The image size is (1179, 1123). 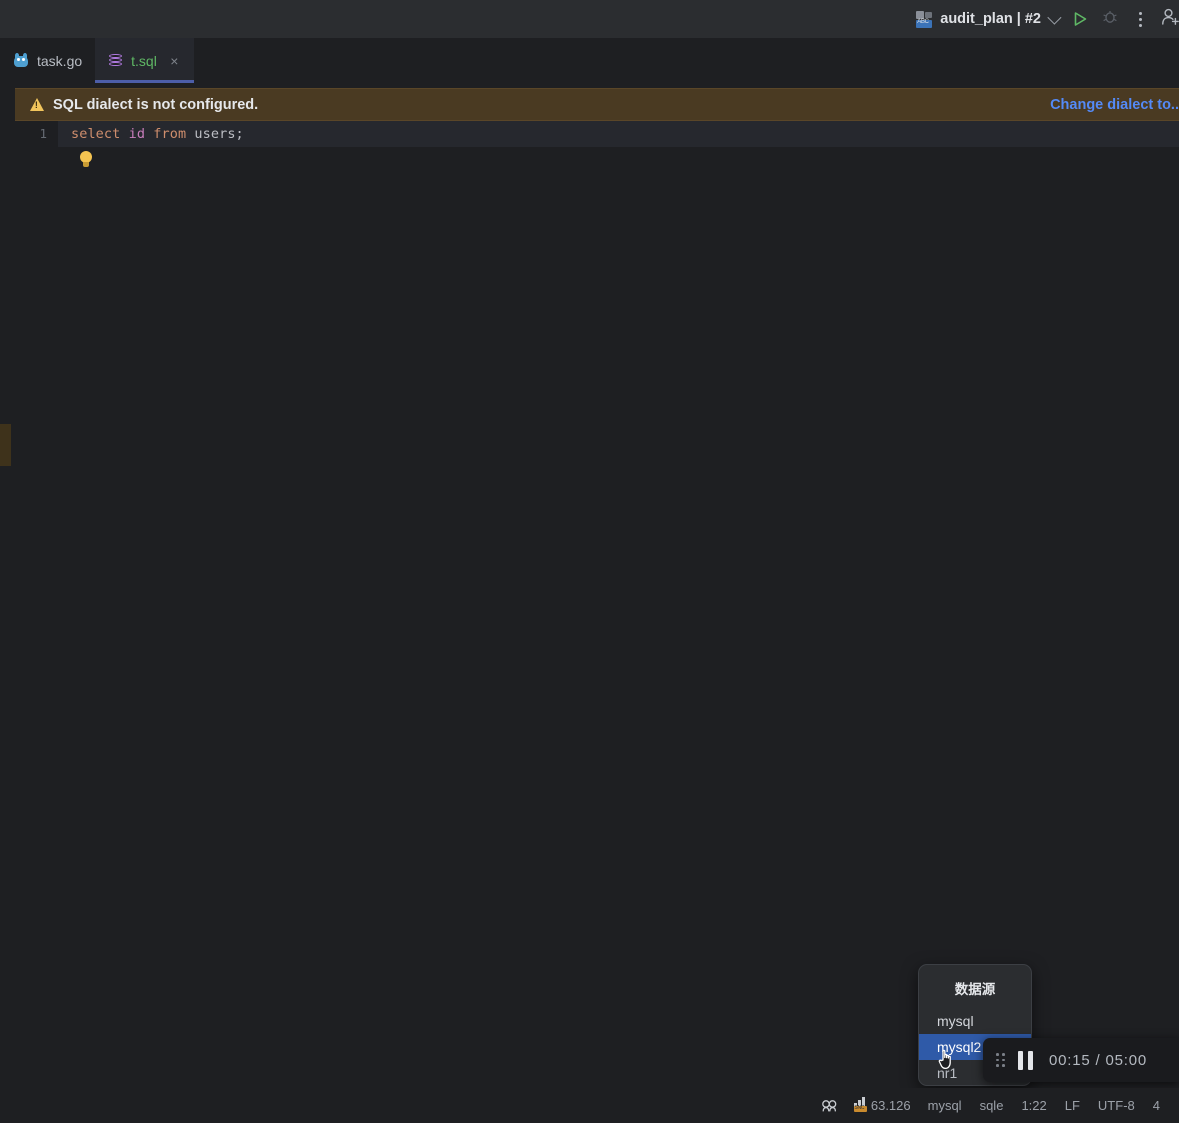 I want to click on run-configuration-selector: audit_plan | #2, so click(x=987, y=19).